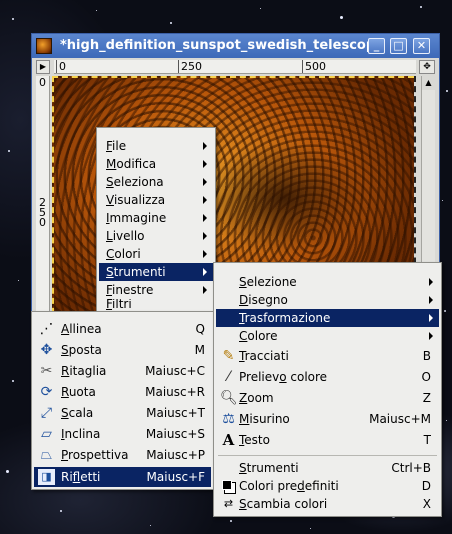 The height and width of the screenshot is (534, 452). Describe the element at coordinates (228, 356) in the screenshot. I see `paths-icon: ✎` at that location.